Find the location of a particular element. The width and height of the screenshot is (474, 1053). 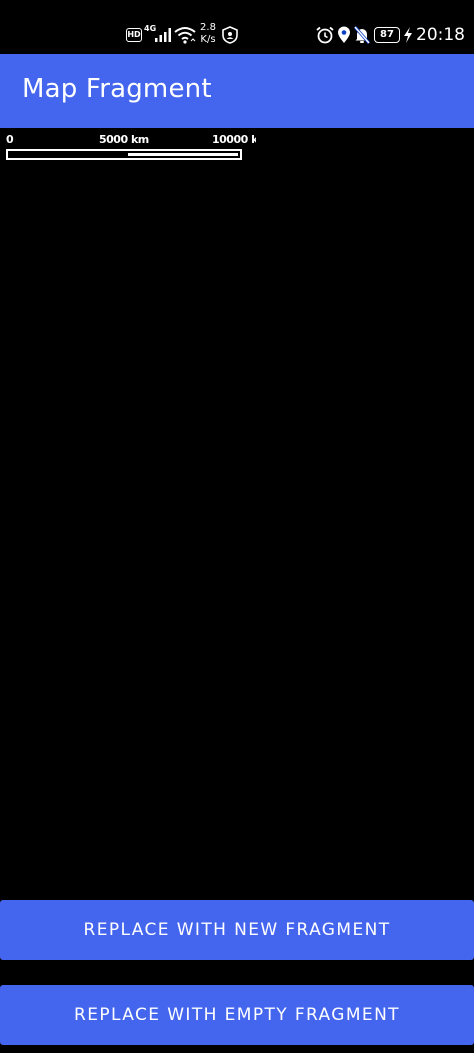

status-bar: HD 4G 2.8 K/s 87 20:18 is located at coordinates (237, 27).